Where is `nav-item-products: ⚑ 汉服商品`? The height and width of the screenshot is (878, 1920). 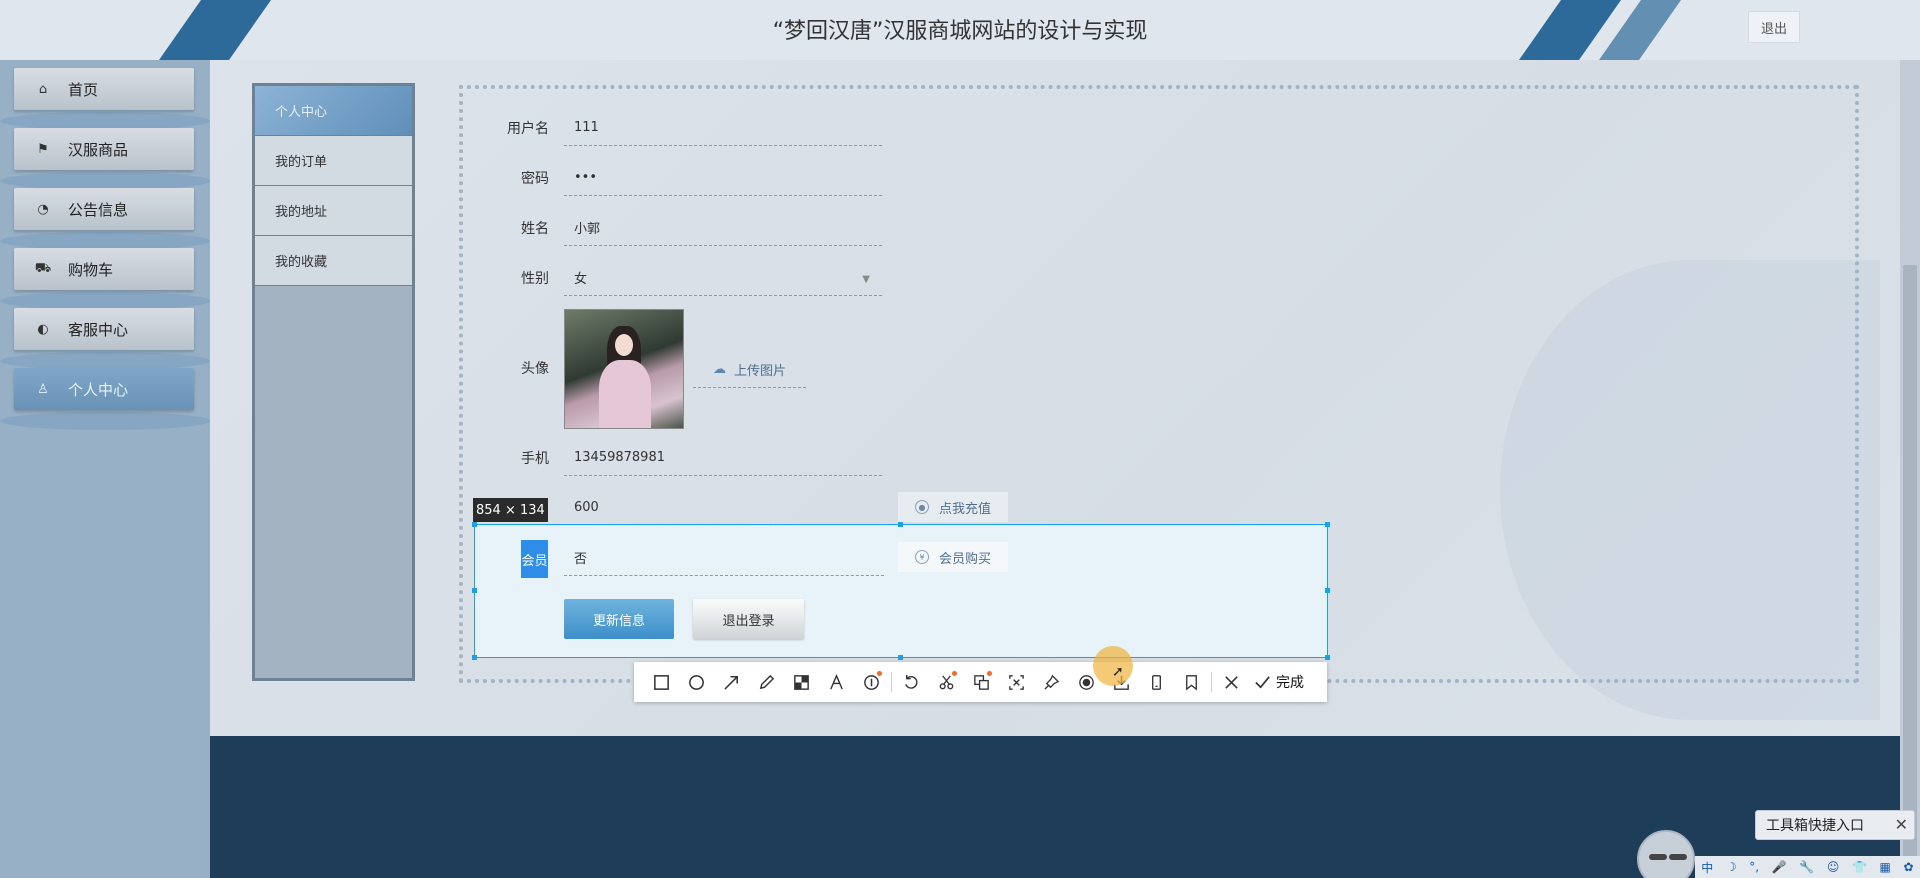 nav-item-products: ⚑ 汉服商品 is located at coordinates (104, 149).